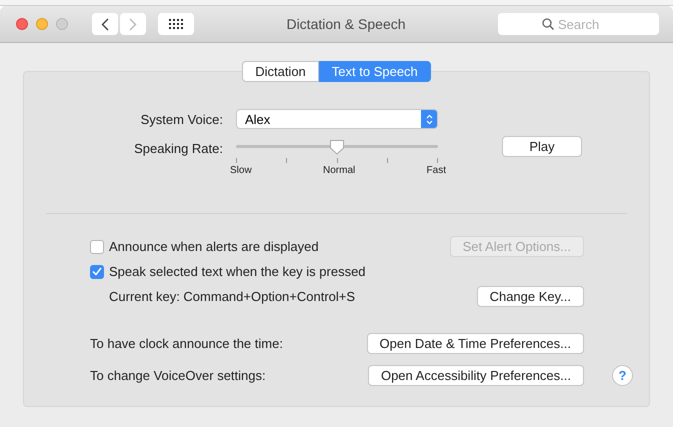 The width and height of the screenshot is (673, 427). I want to click on field-label: System Voice:, so click(181, 119).